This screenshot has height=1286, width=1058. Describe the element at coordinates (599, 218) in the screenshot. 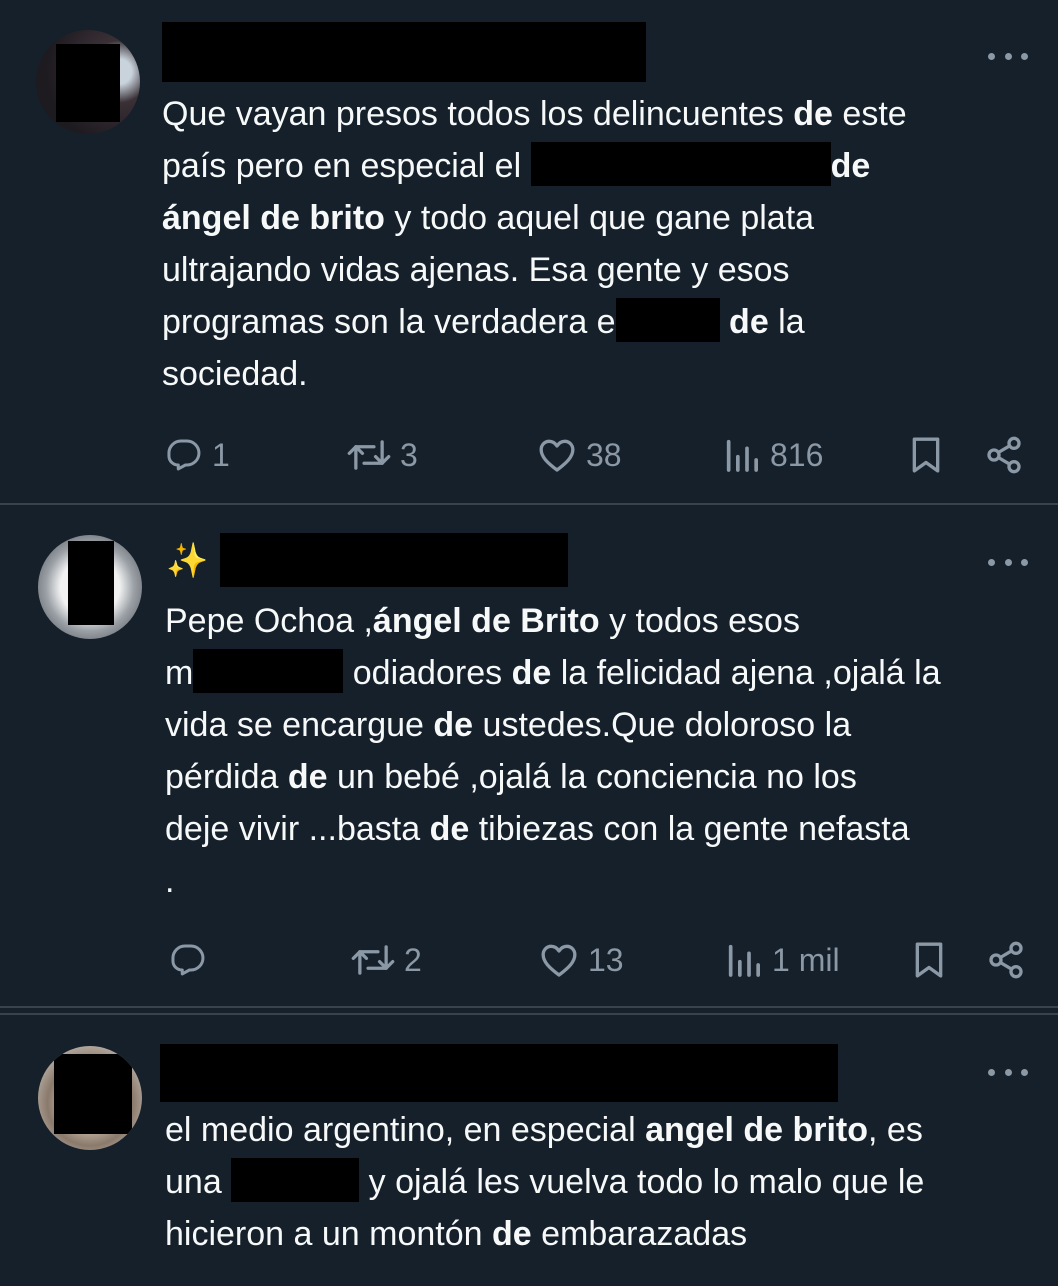

I see `text-segment: y todo aquel que gane plata` at that location.